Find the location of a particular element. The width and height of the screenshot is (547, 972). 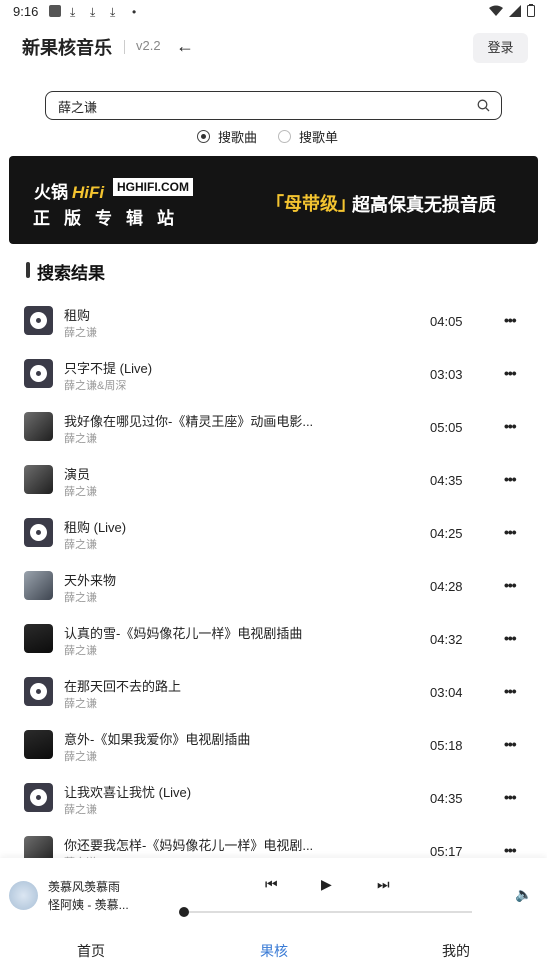

battery-icon is located at coordinates (531, 10).